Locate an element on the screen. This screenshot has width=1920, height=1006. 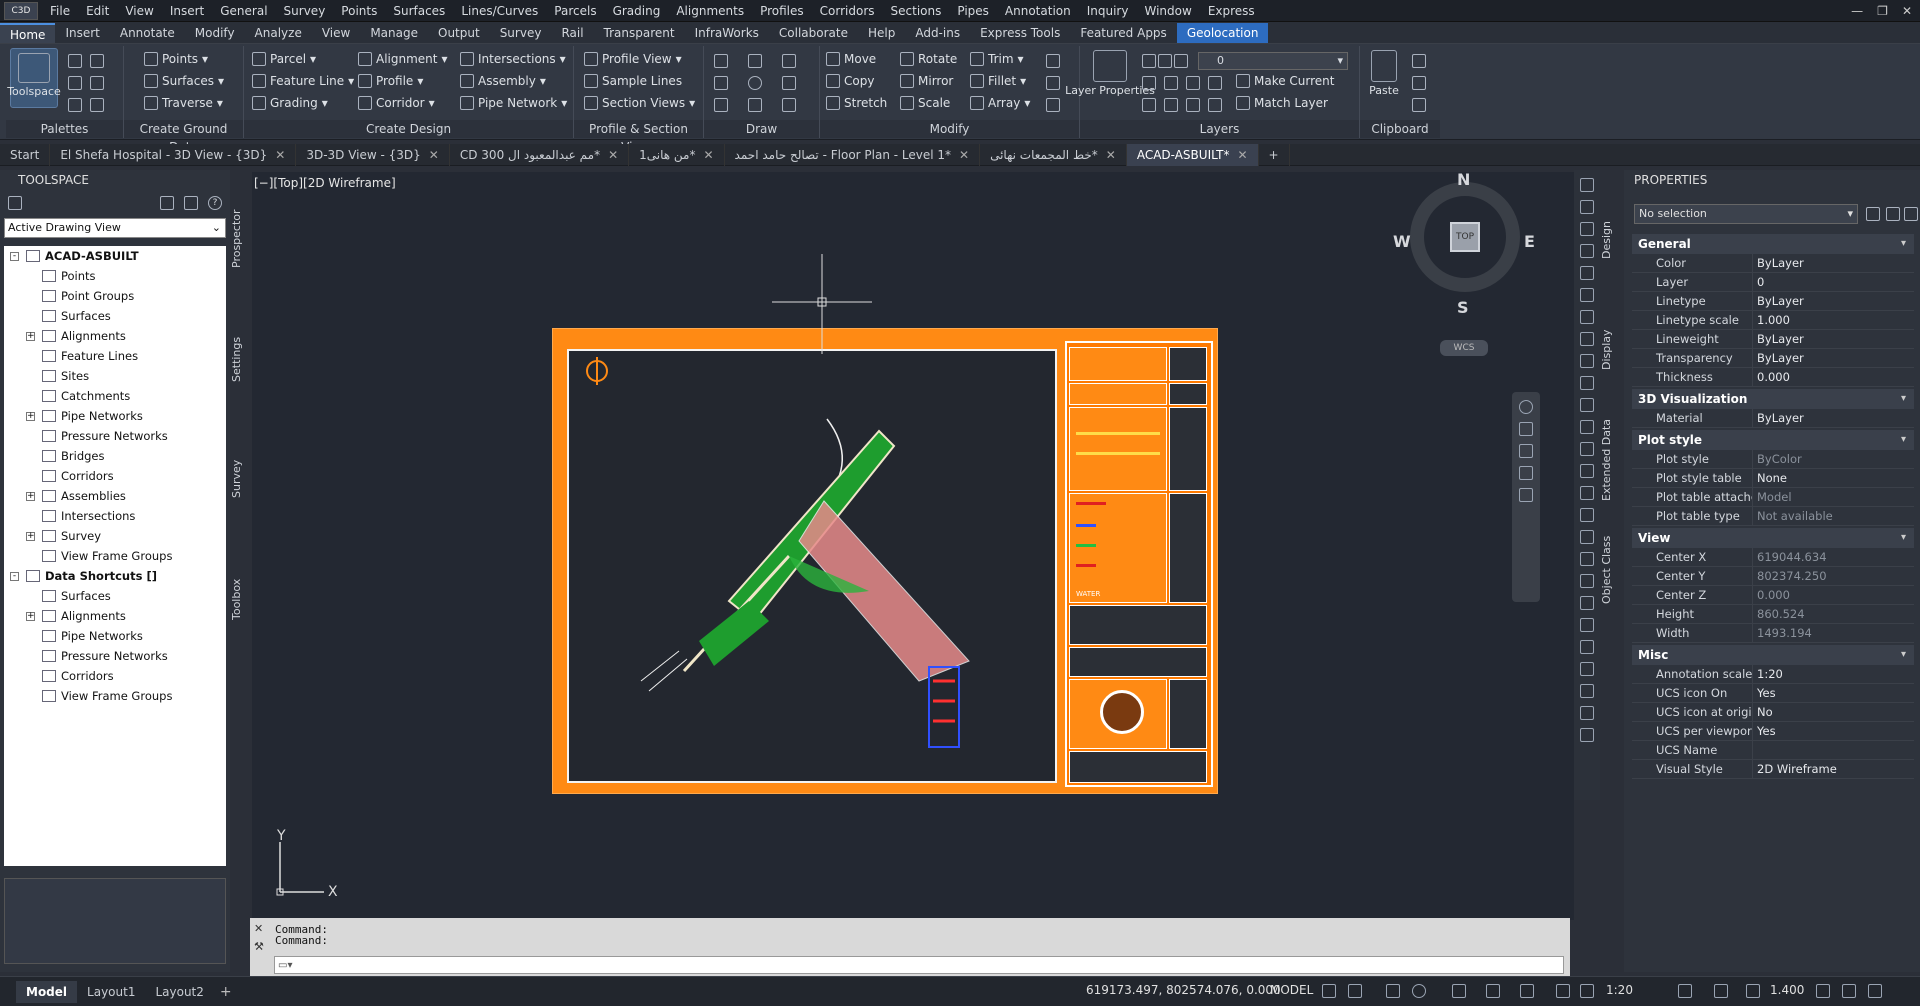
ribbon-tab: Manage is located at coordinates (394, 33).